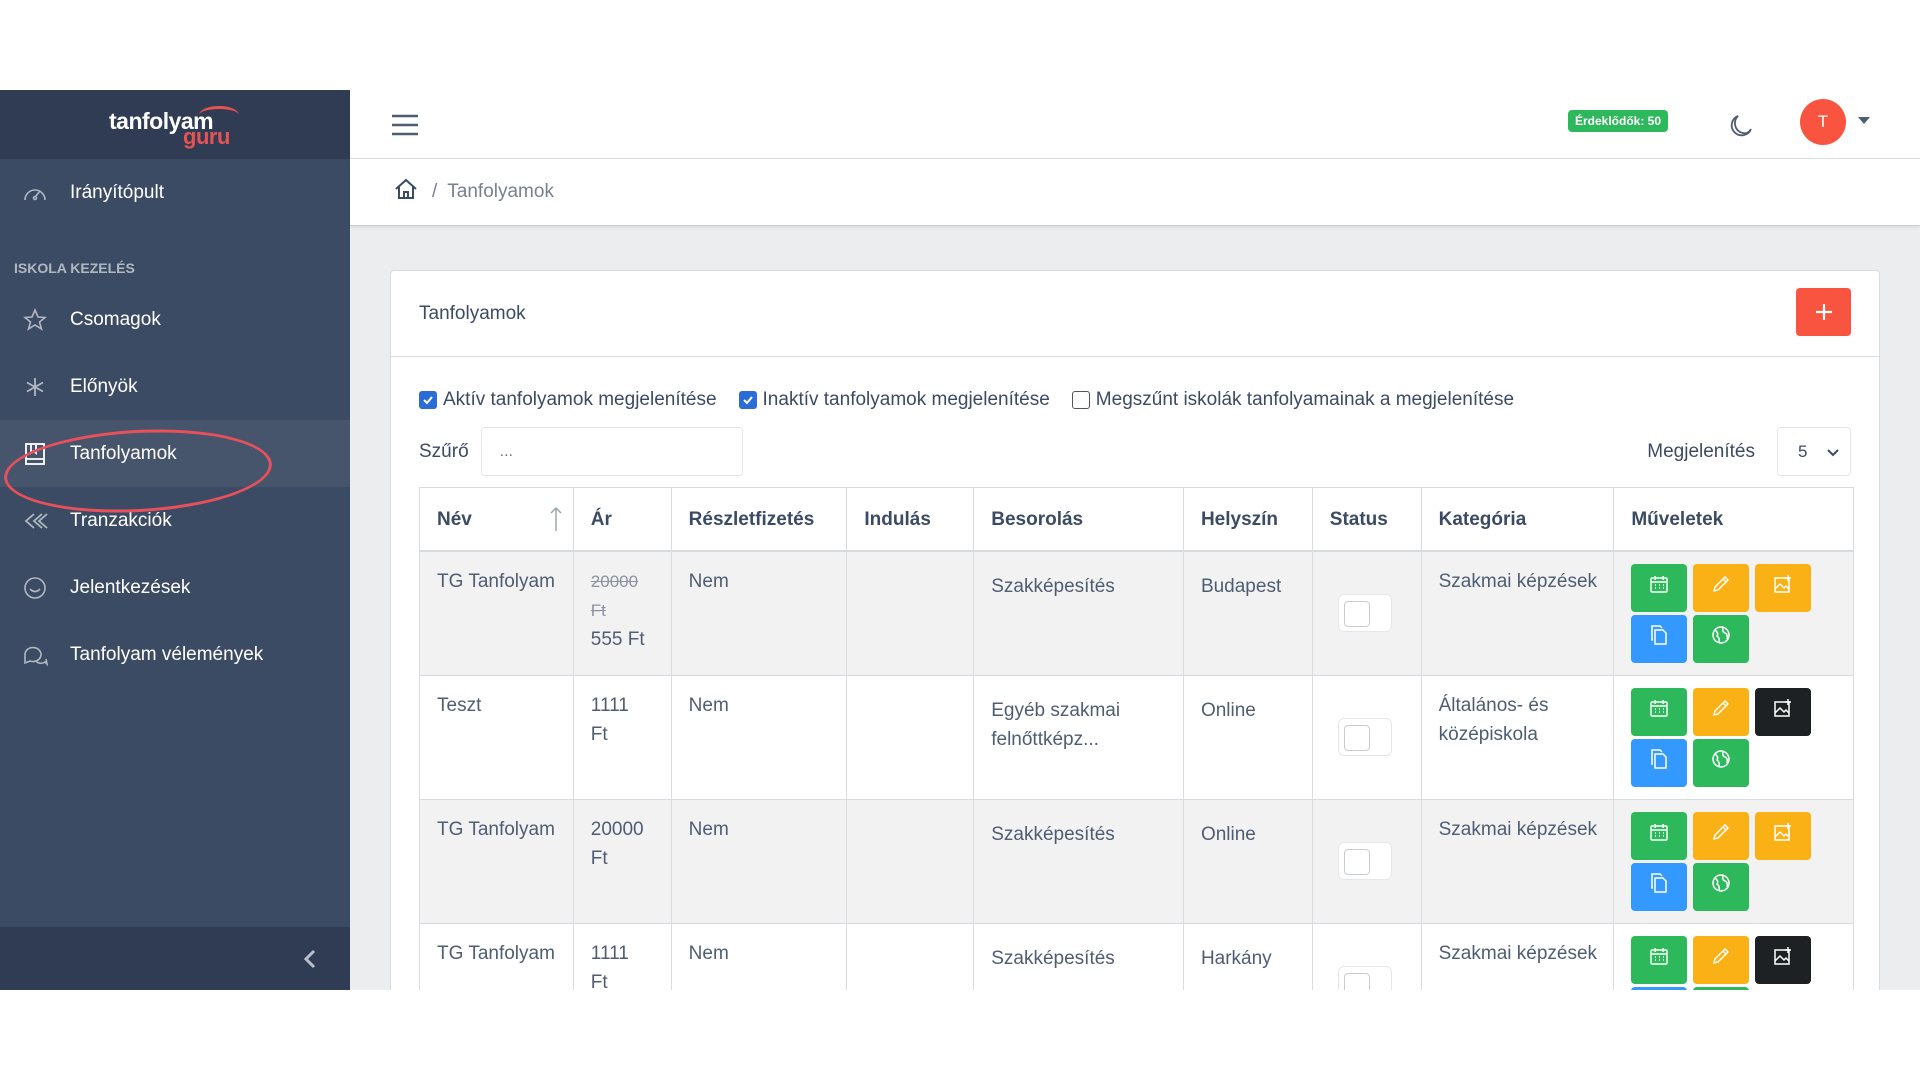  I want to click on logo-text-bottom: guru, so click(206, 136).